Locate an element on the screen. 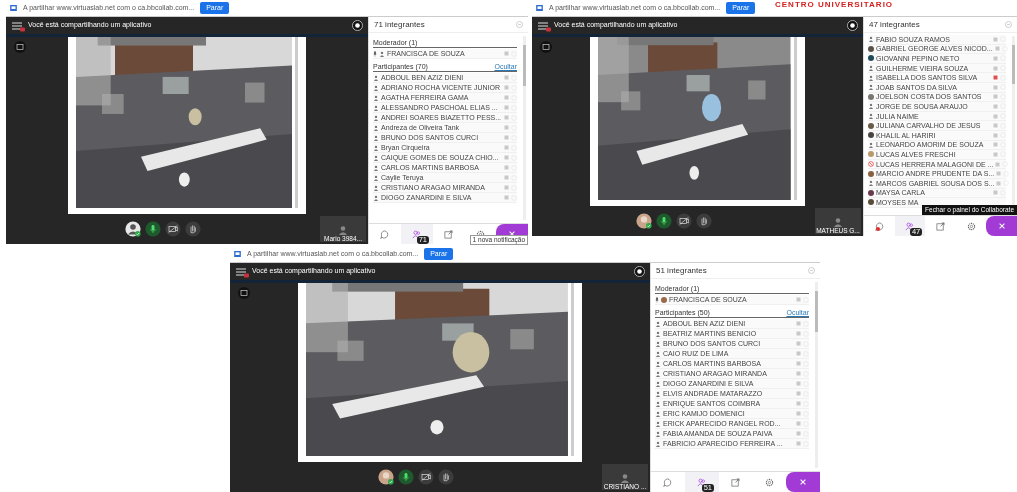  header-title: CENTRO UNIVERSITARIO is located at coordinates (834, 4).